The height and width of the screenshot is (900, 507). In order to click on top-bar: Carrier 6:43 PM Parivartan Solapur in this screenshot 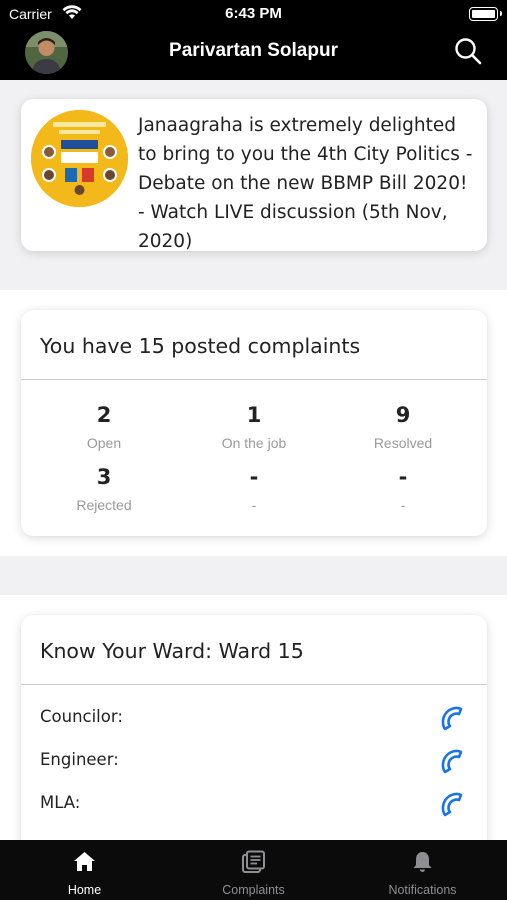, I will do `click(253, 40)`.